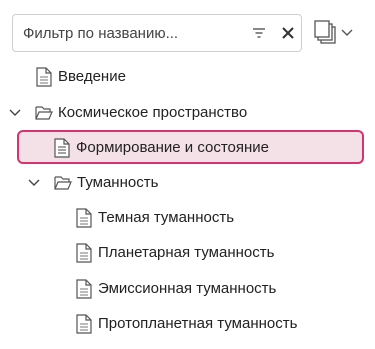  I want to click on tree-item-label: Туманность, so click(118, 182).